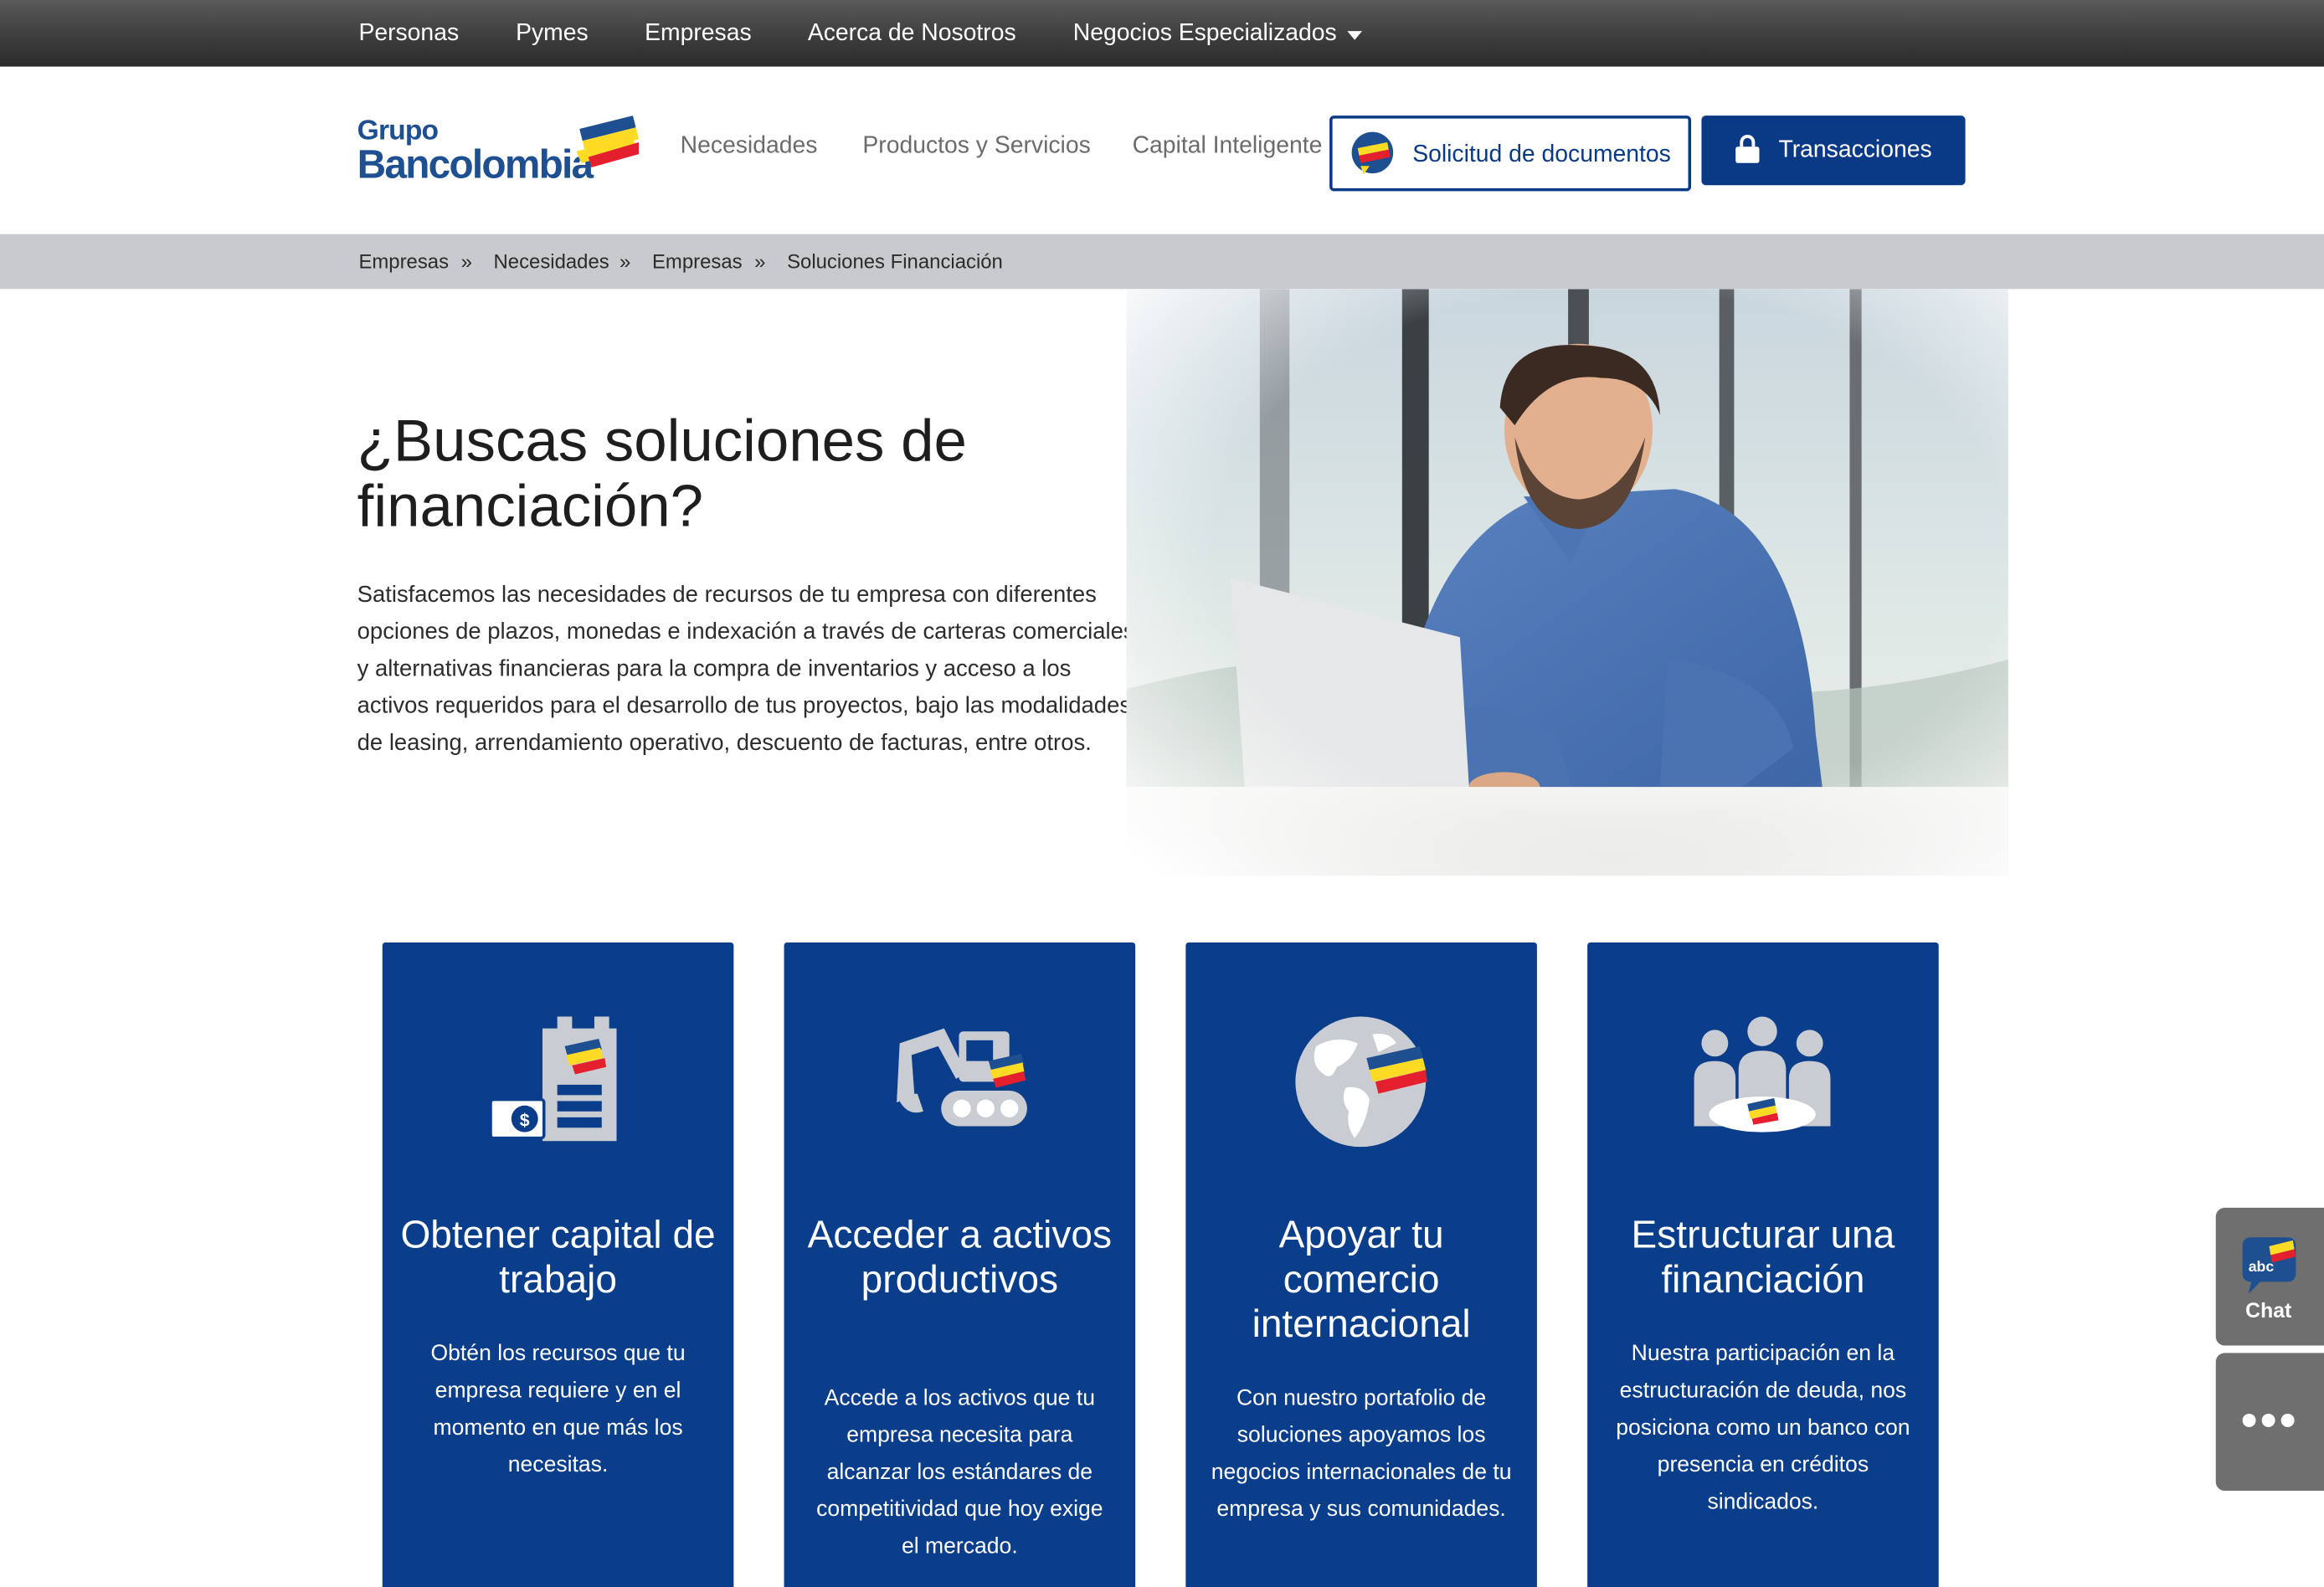  I want to click on lock-icon, so click(1747, 149).